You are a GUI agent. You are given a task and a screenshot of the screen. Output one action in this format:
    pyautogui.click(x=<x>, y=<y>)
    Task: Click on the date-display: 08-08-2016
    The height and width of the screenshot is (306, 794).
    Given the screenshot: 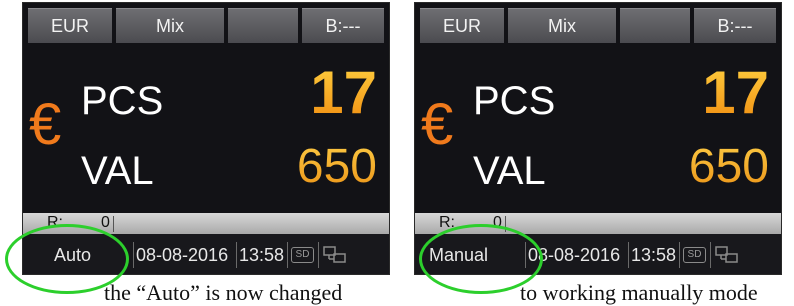 What is the action you would take?
    pyautogui.click(x=182, y=255)
    